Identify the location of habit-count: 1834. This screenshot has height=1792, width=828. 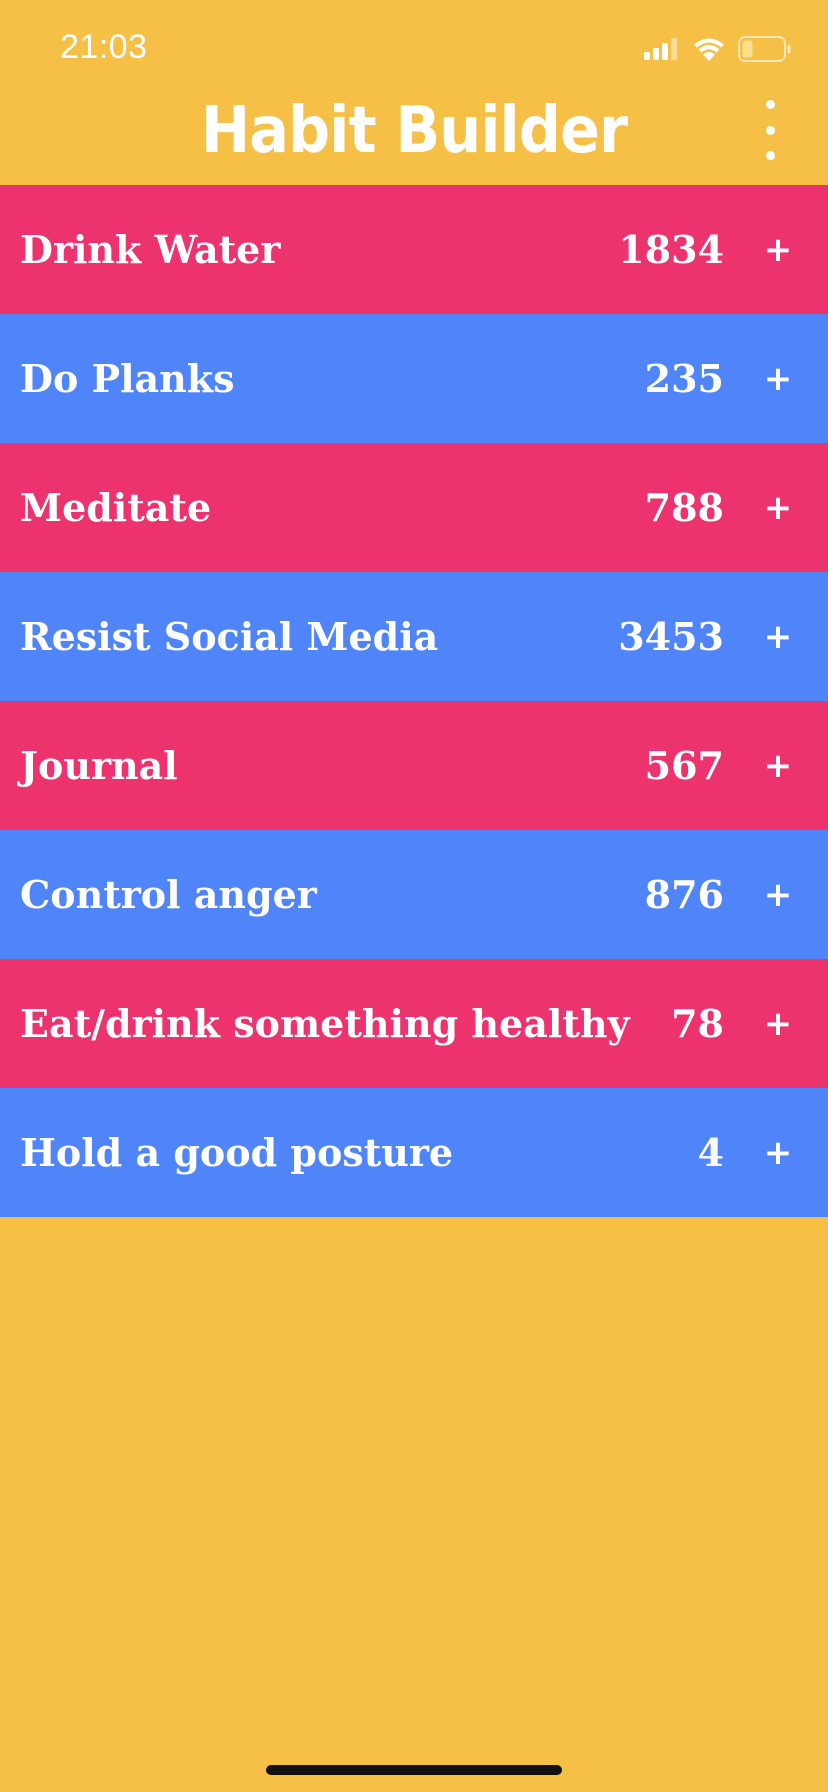
(671, 249).